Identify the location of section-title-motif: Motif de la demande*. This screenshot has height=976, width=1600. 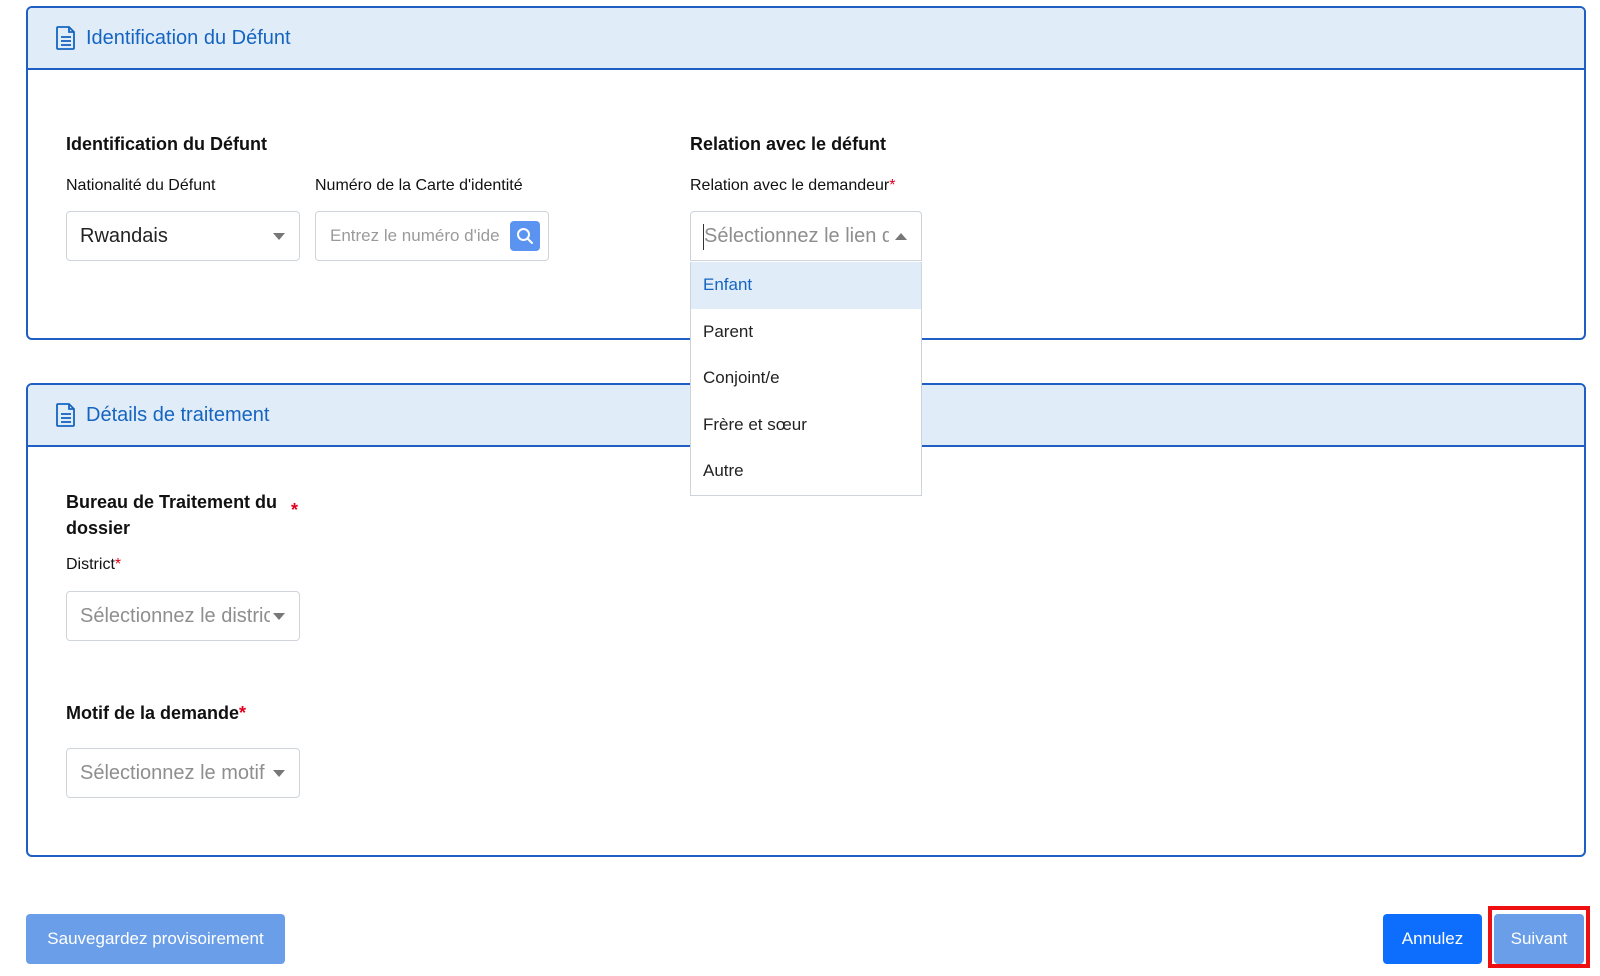
(156, 713).